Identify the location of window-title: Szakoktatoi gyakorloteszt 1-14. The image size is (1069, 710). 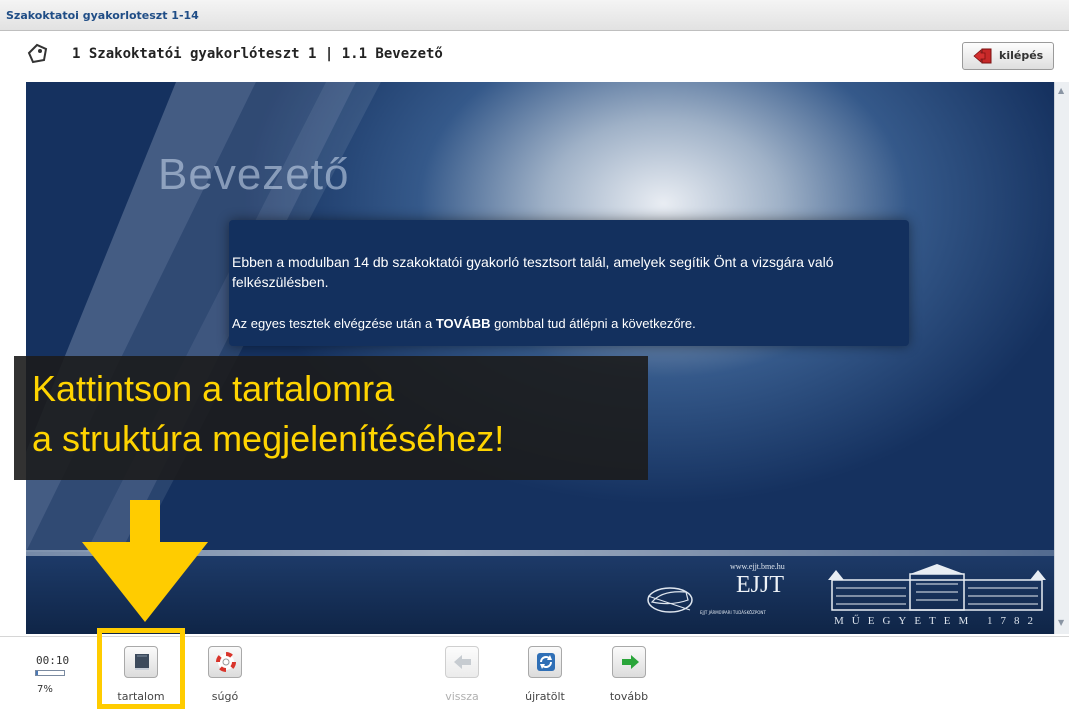
(102, 15).